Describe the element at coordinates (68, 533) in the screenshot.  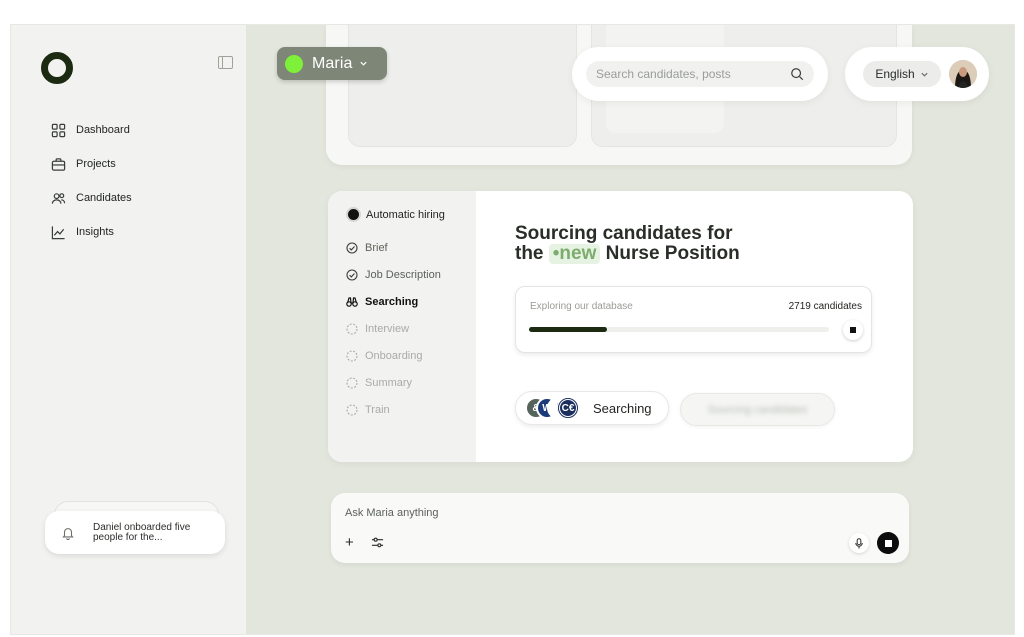
I see `bell-icon` at that location.